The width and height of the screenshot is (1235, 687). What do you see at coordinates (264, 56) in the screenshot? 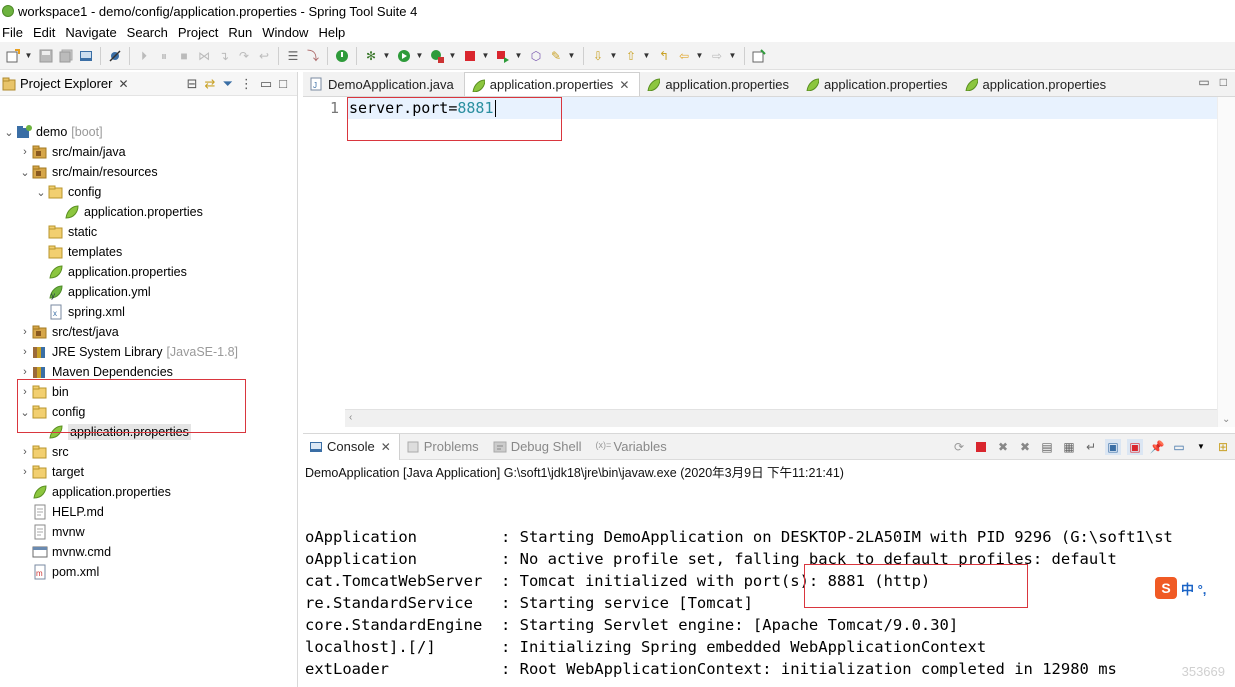
I see `step-return-icon: ↩` at bounding box center [264, 56].